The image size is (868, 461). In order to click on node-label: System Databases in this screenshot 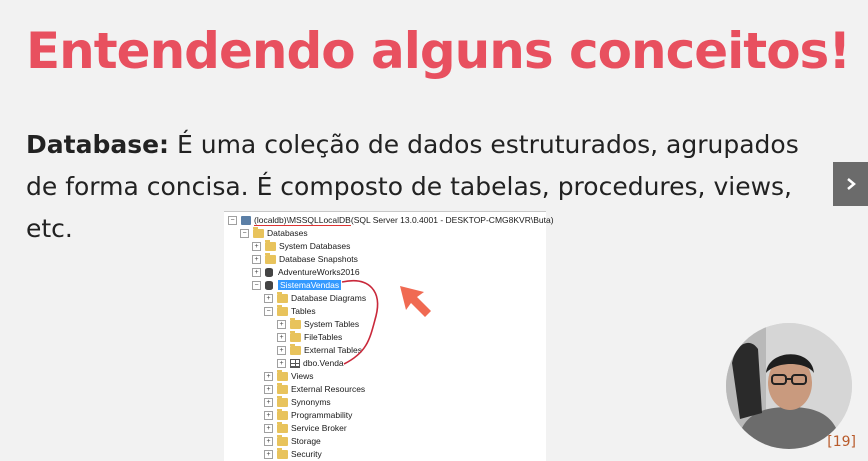, I will do `click(315, 246)`.